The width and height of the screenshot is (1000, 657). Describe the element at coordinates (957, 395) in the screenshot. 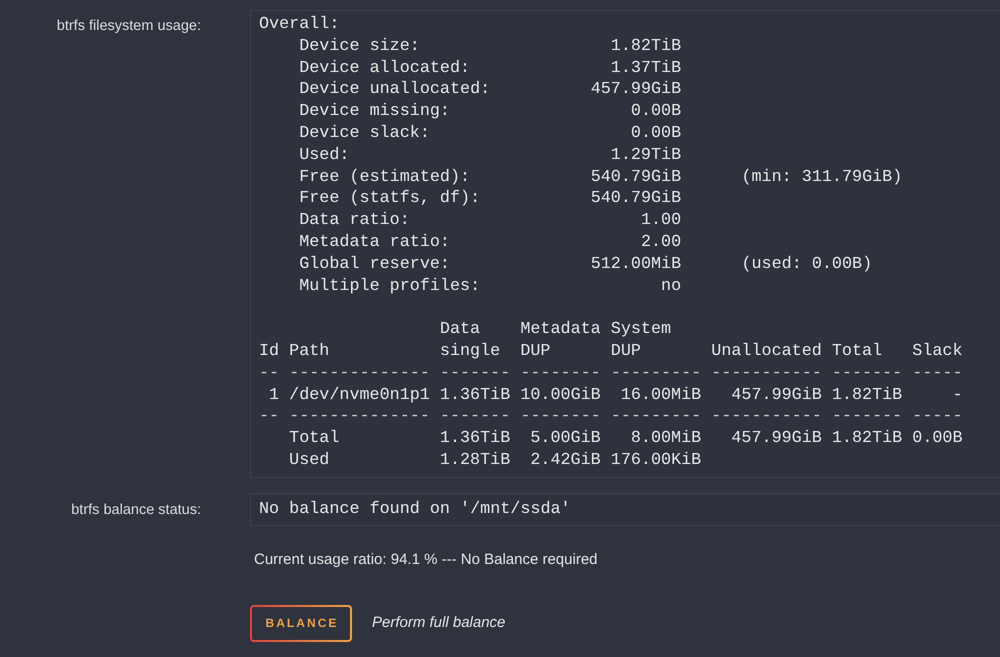

I see `table-cell: -` at that location.